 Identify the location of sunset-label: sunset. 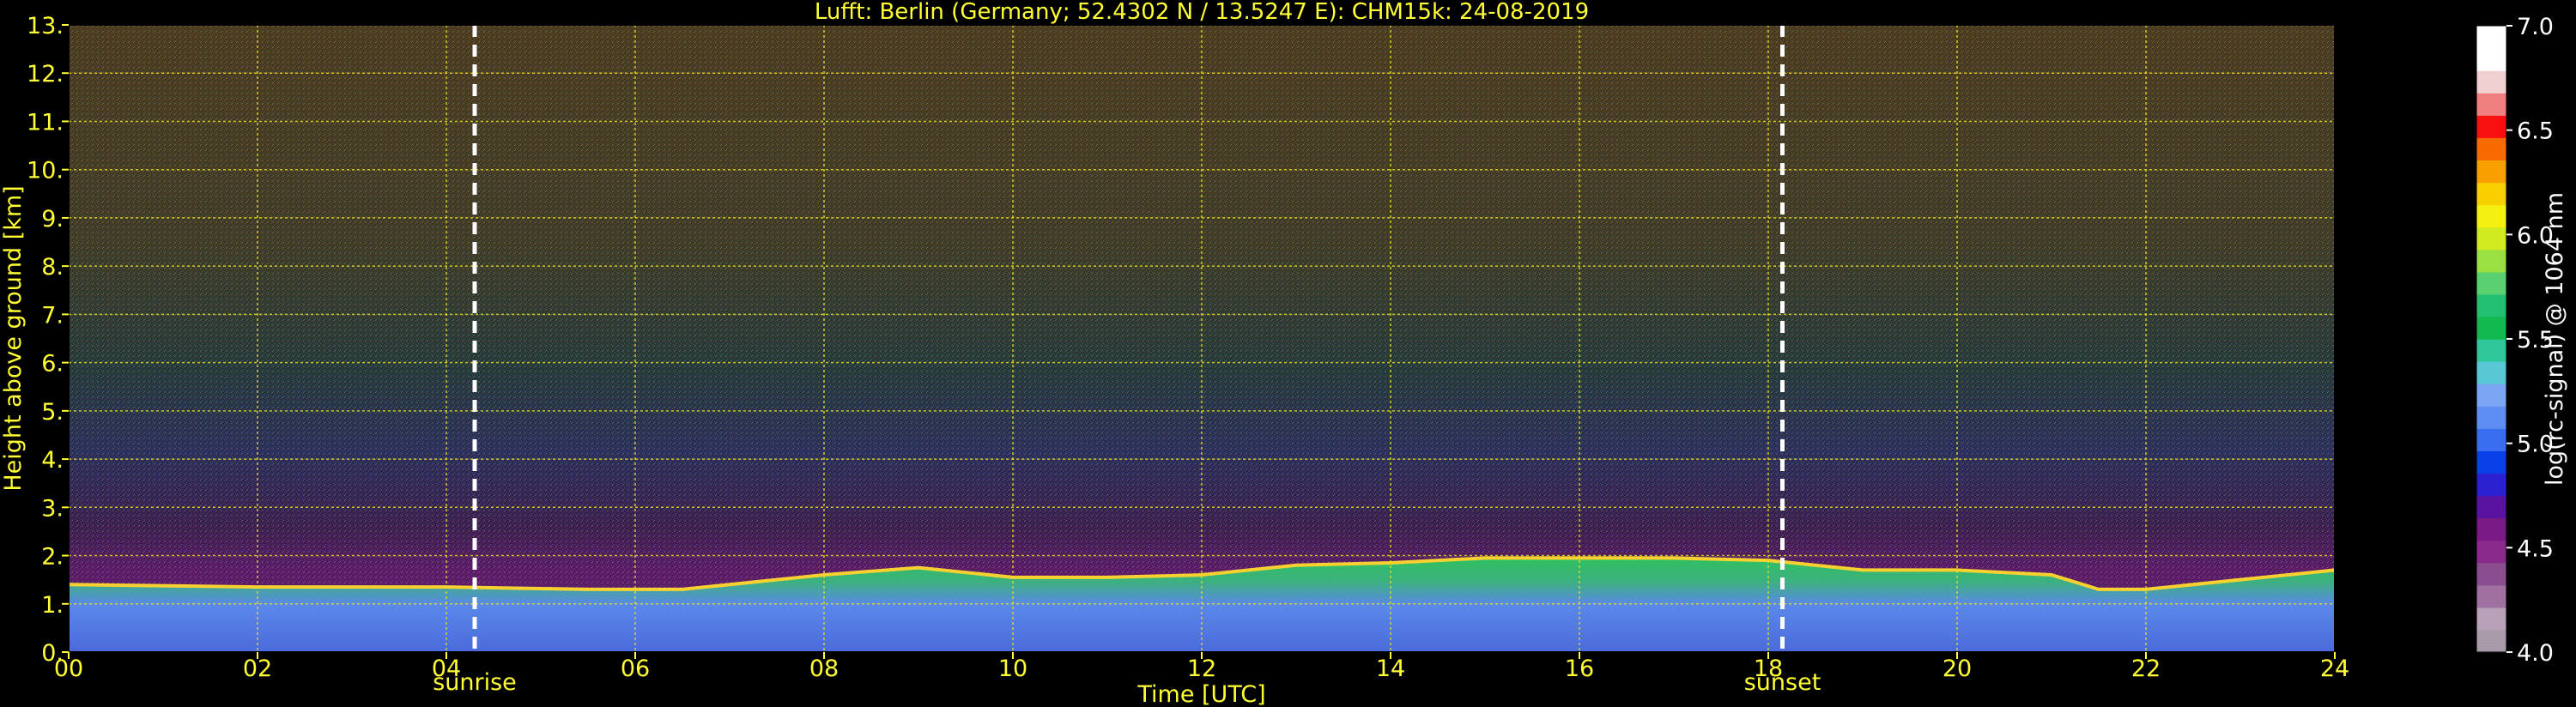
(1782, 683).